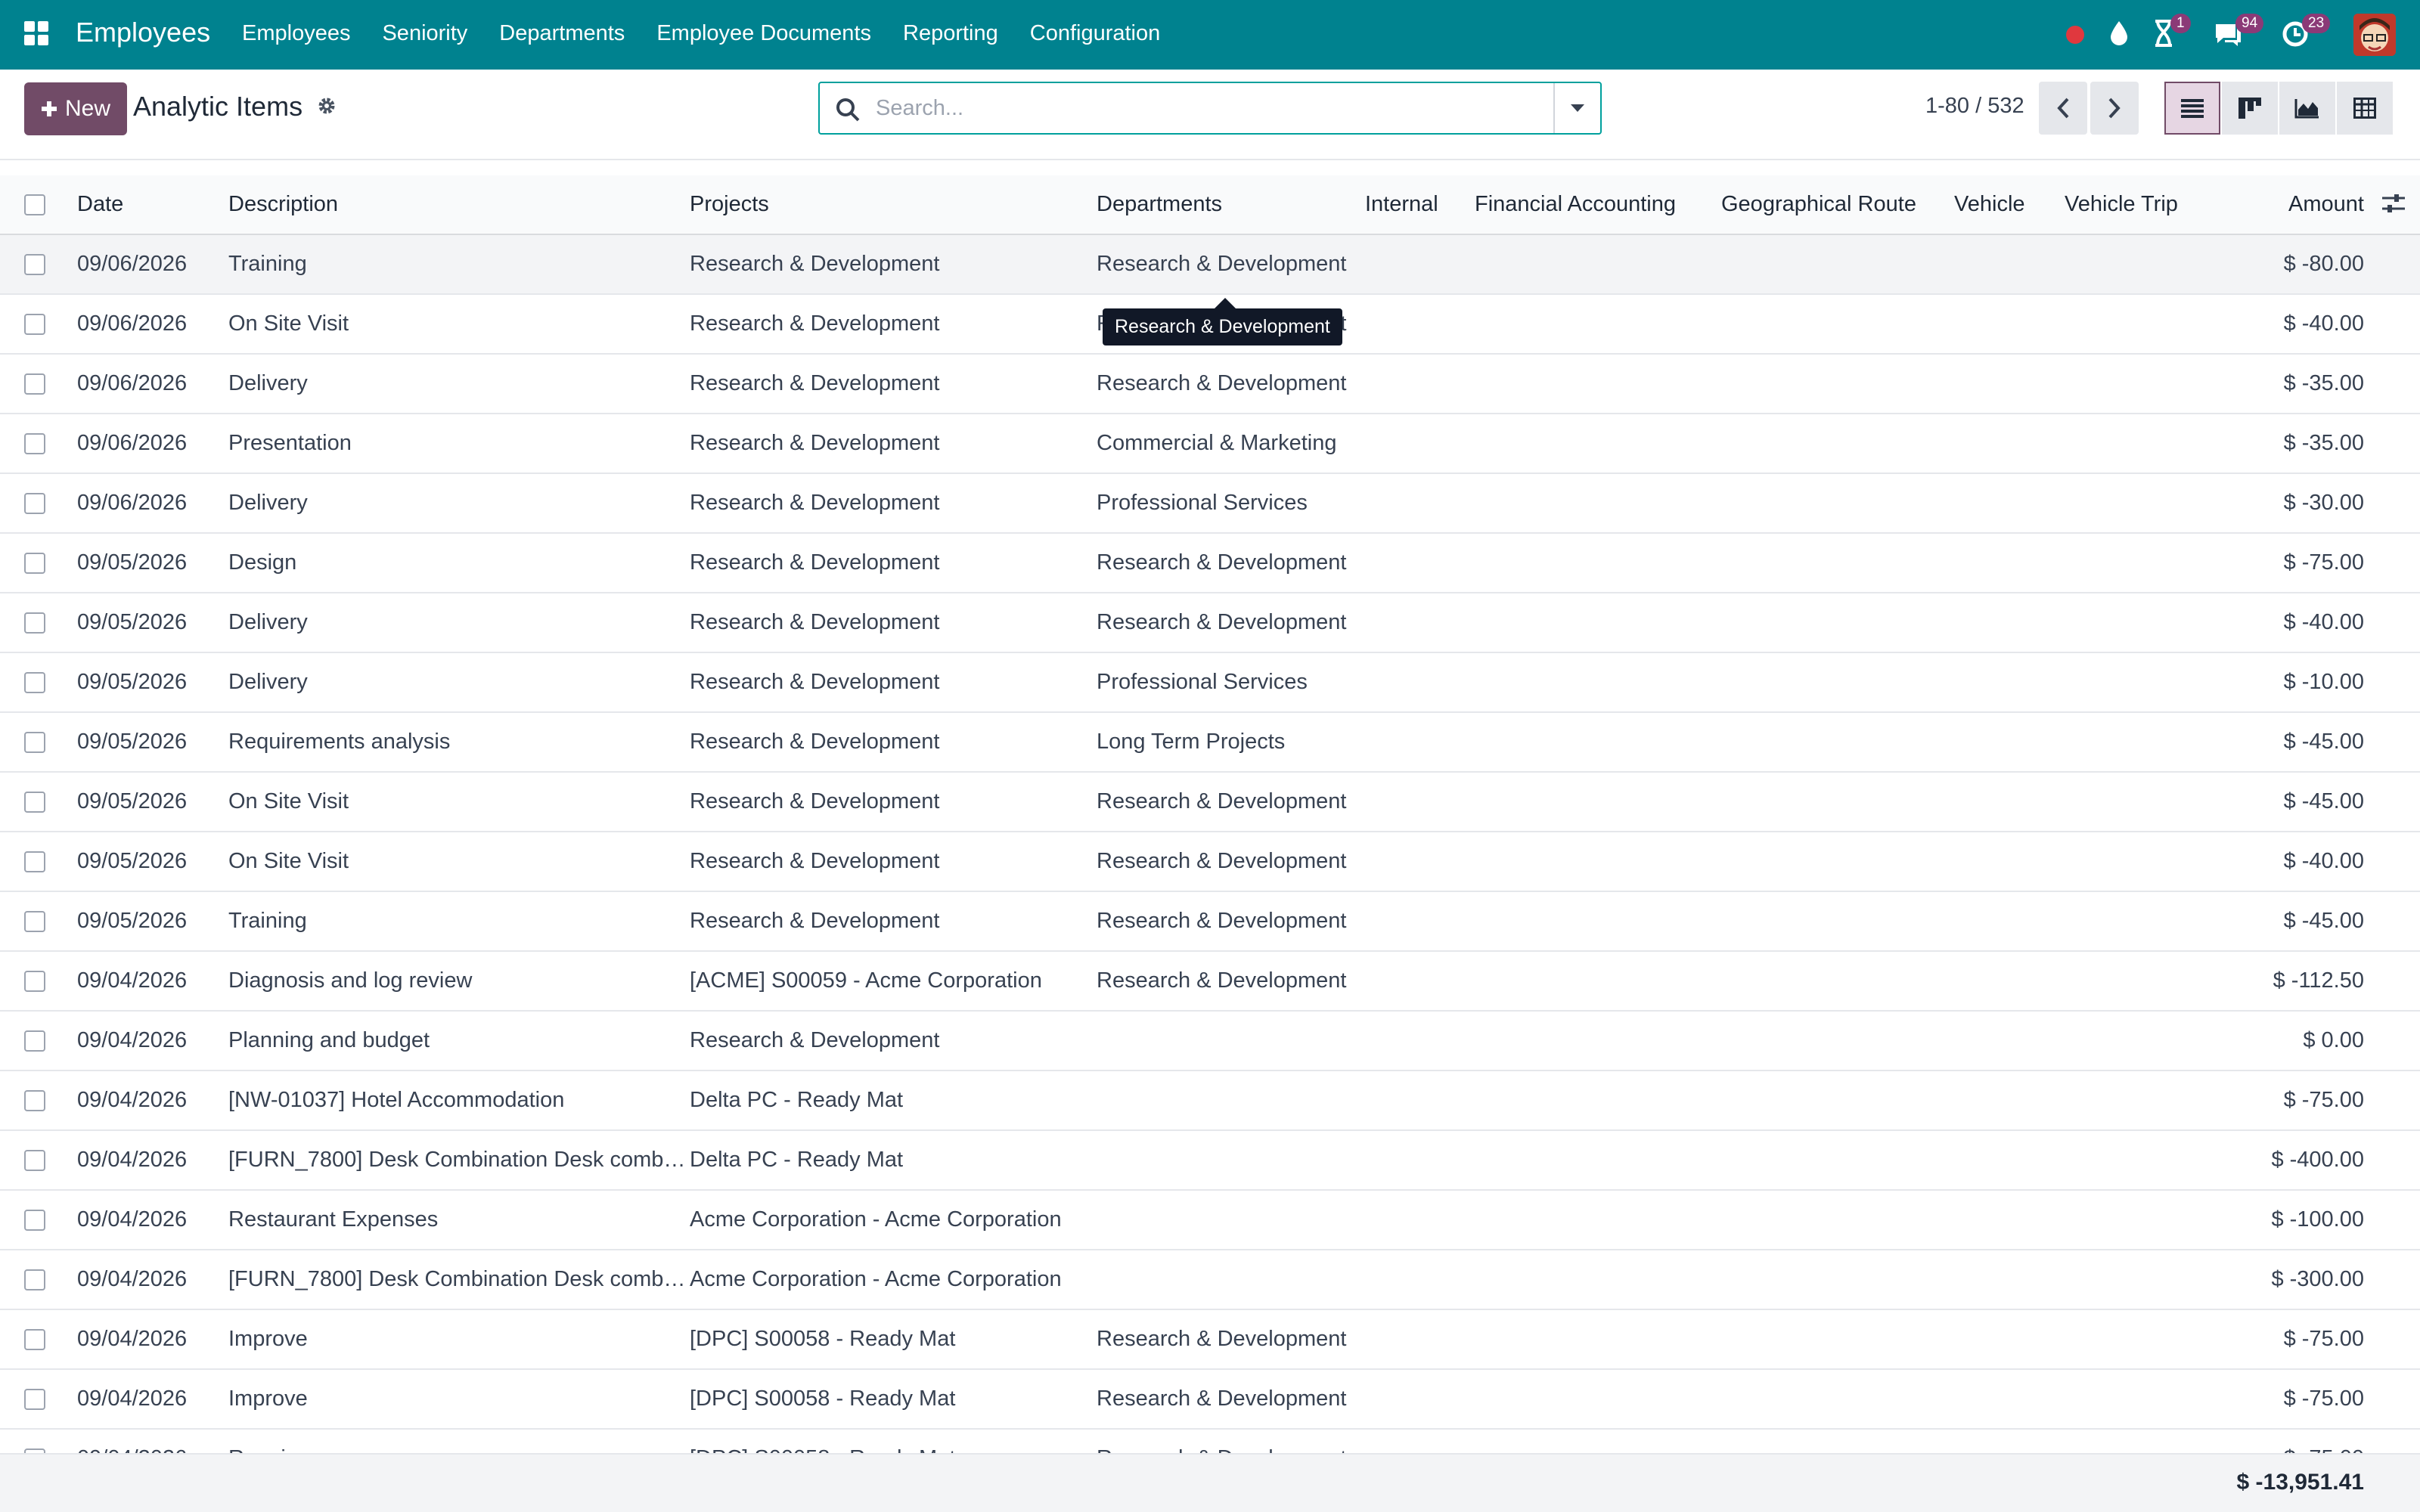  What do you see at coordinates (950, 34) in the screenshot?
I see `menu-item-reporting: Reporting` at bounding box center [950, 34].